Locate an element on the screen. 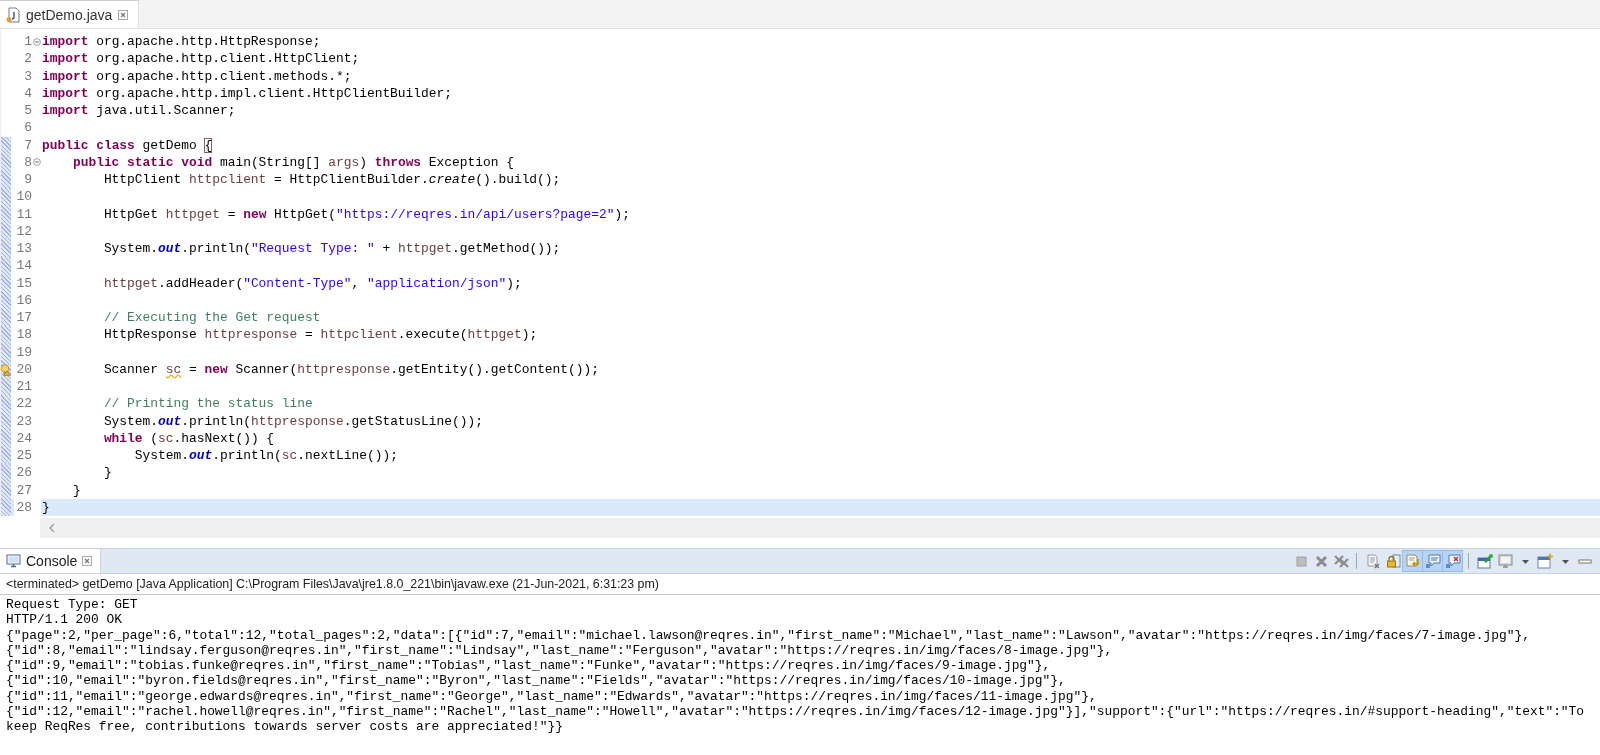 The height and width of the screenshot is (755, 1600). line-number: 27 is located at coordinates (23, 490).